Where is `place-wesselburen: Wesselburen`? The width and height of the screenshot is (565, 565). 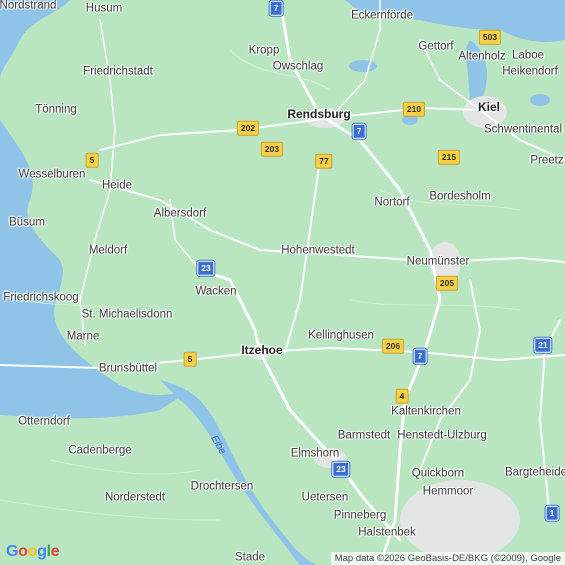
place-wesselburen: Wesselburen is located at coordinates (52, 175).